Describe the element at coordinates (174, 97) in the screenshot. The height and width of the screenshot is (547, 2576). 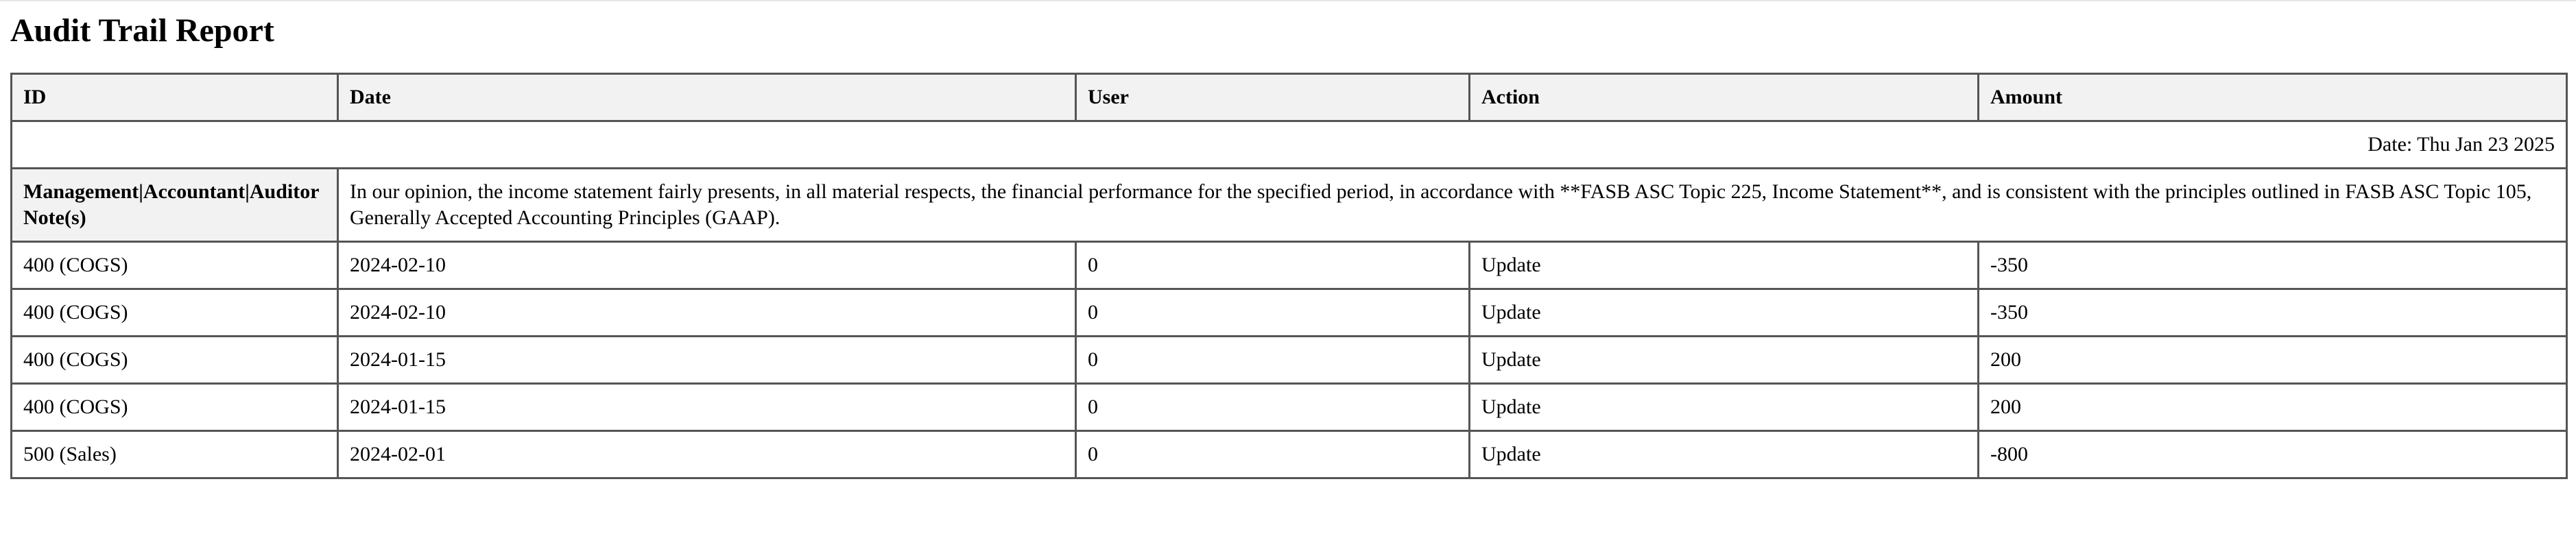
I see `column-header-id: ID` at that location.